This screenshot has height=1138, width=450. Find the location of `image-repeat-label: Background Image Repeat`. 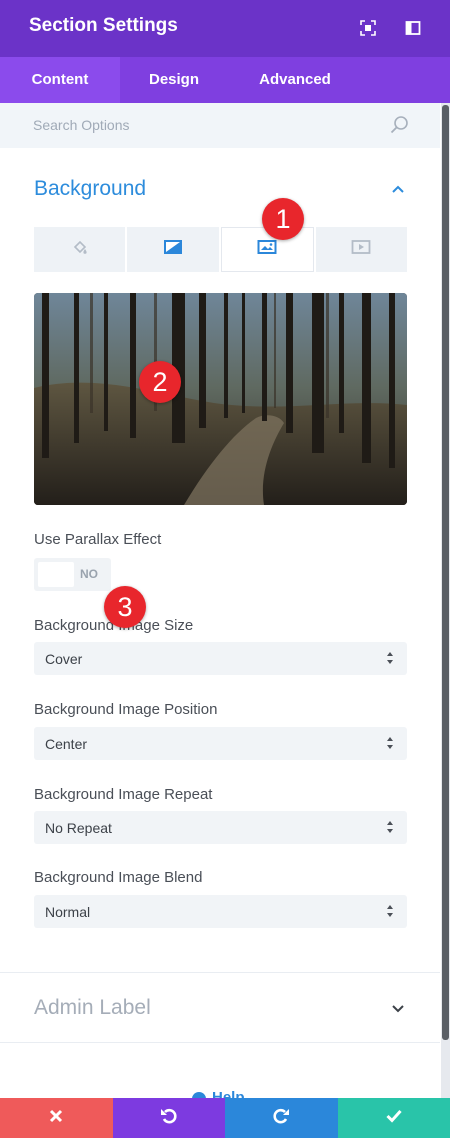

image-repeat-label: Background Image Repeat is located at coordinates (123, 794).